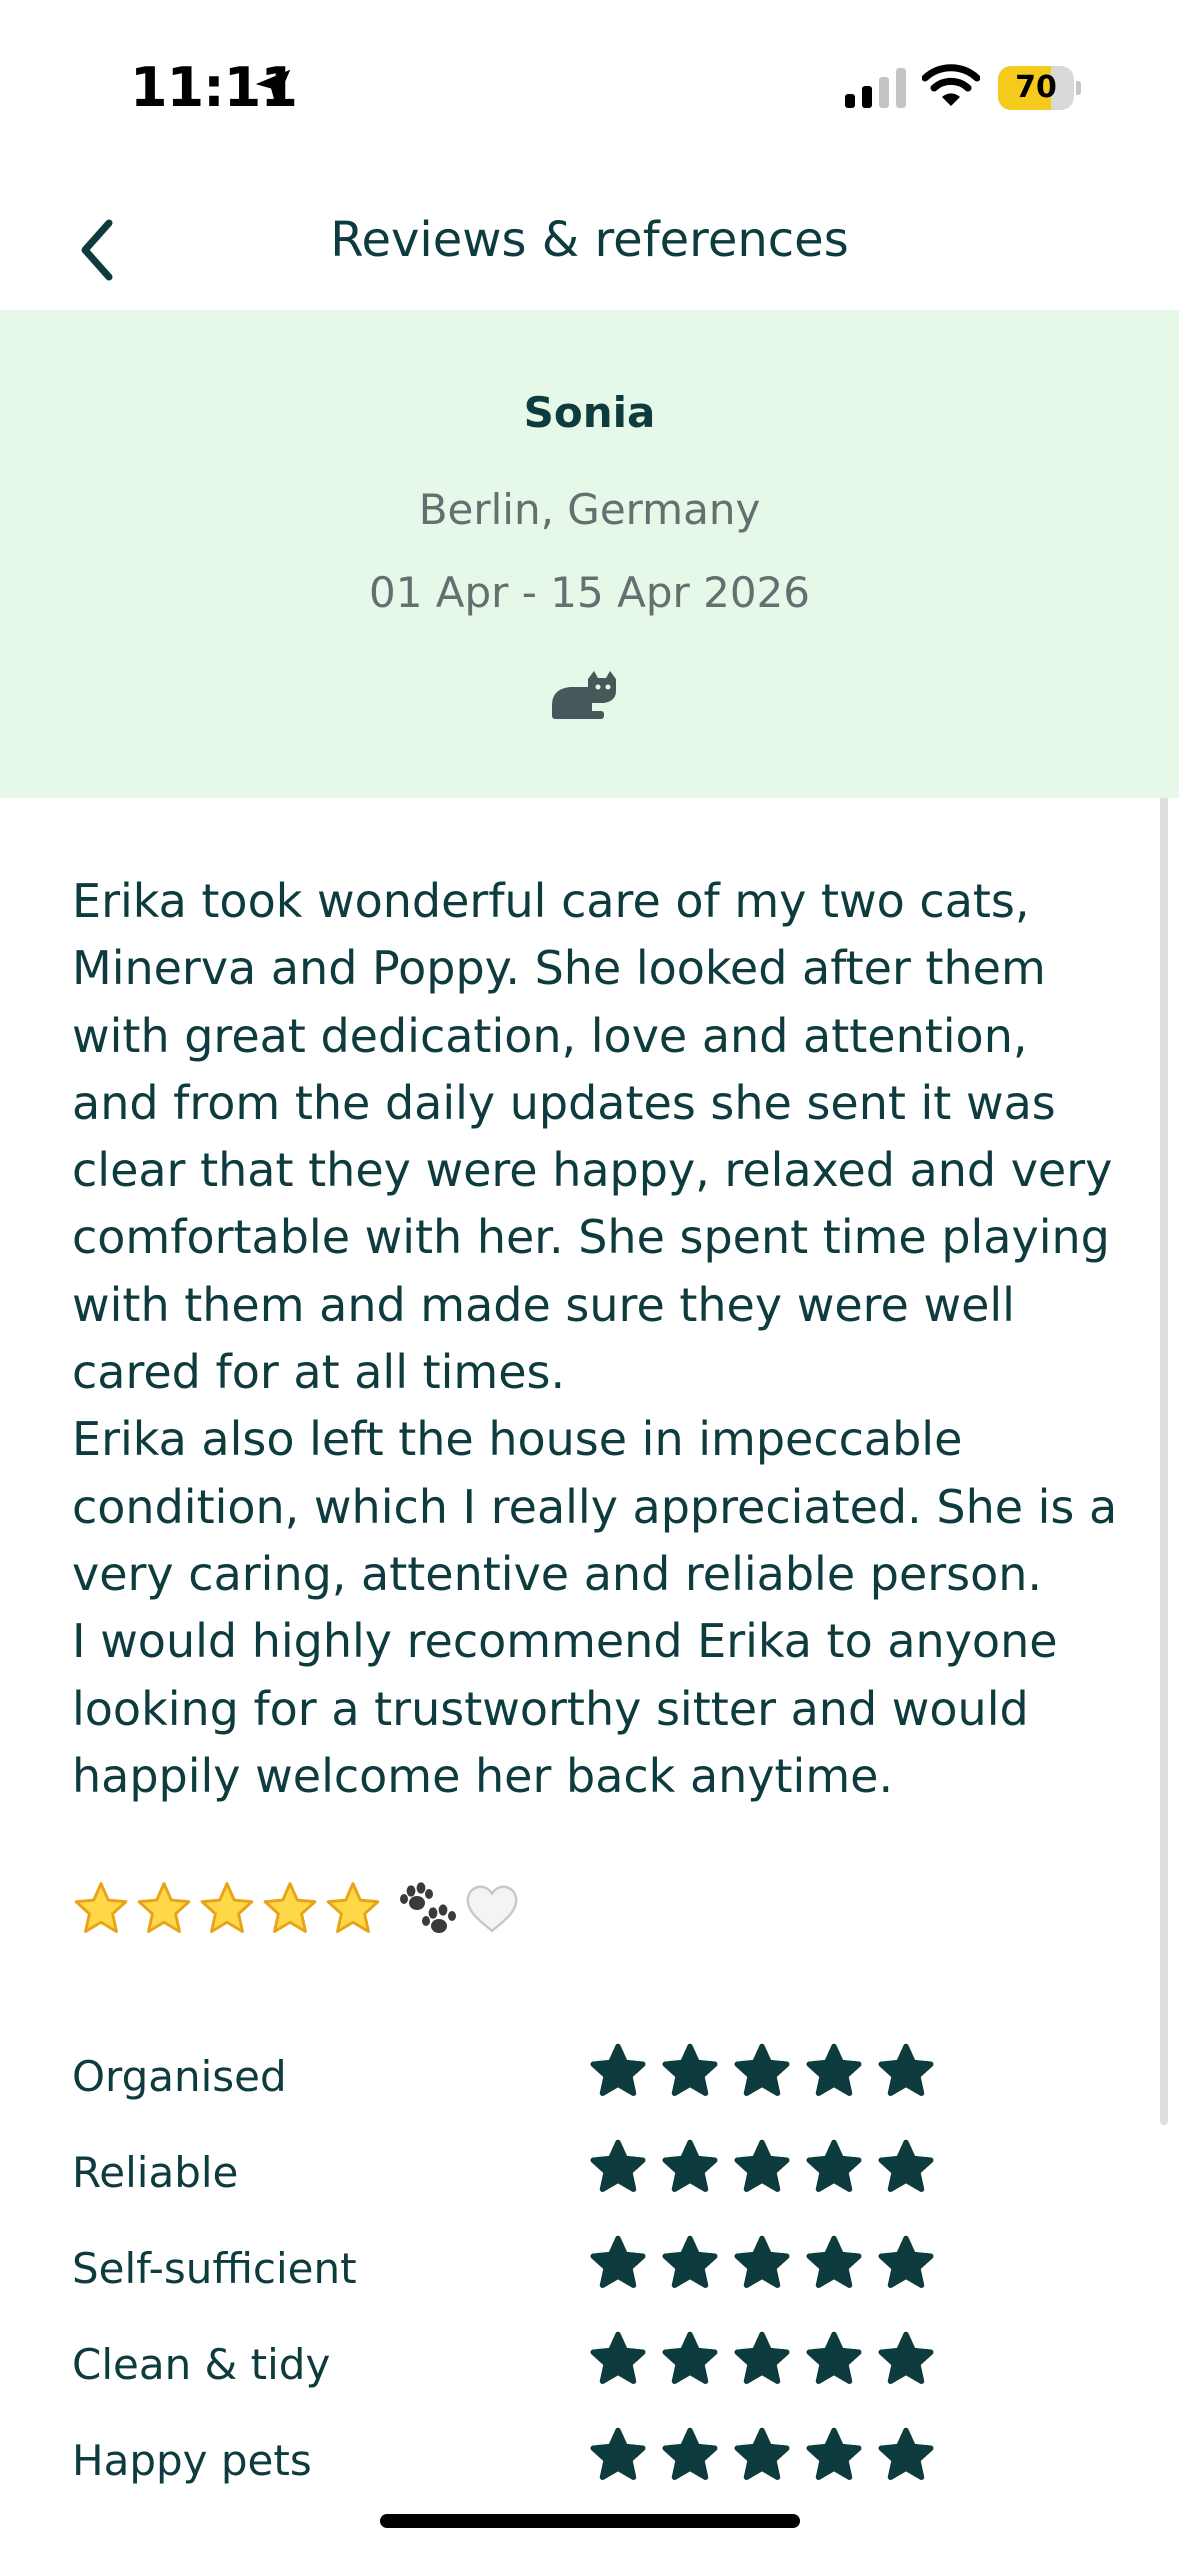  What do you see at coordinates (273, 87) in the screenshot?
I see `location-arrow-icon` at bounding box center [273, 87].